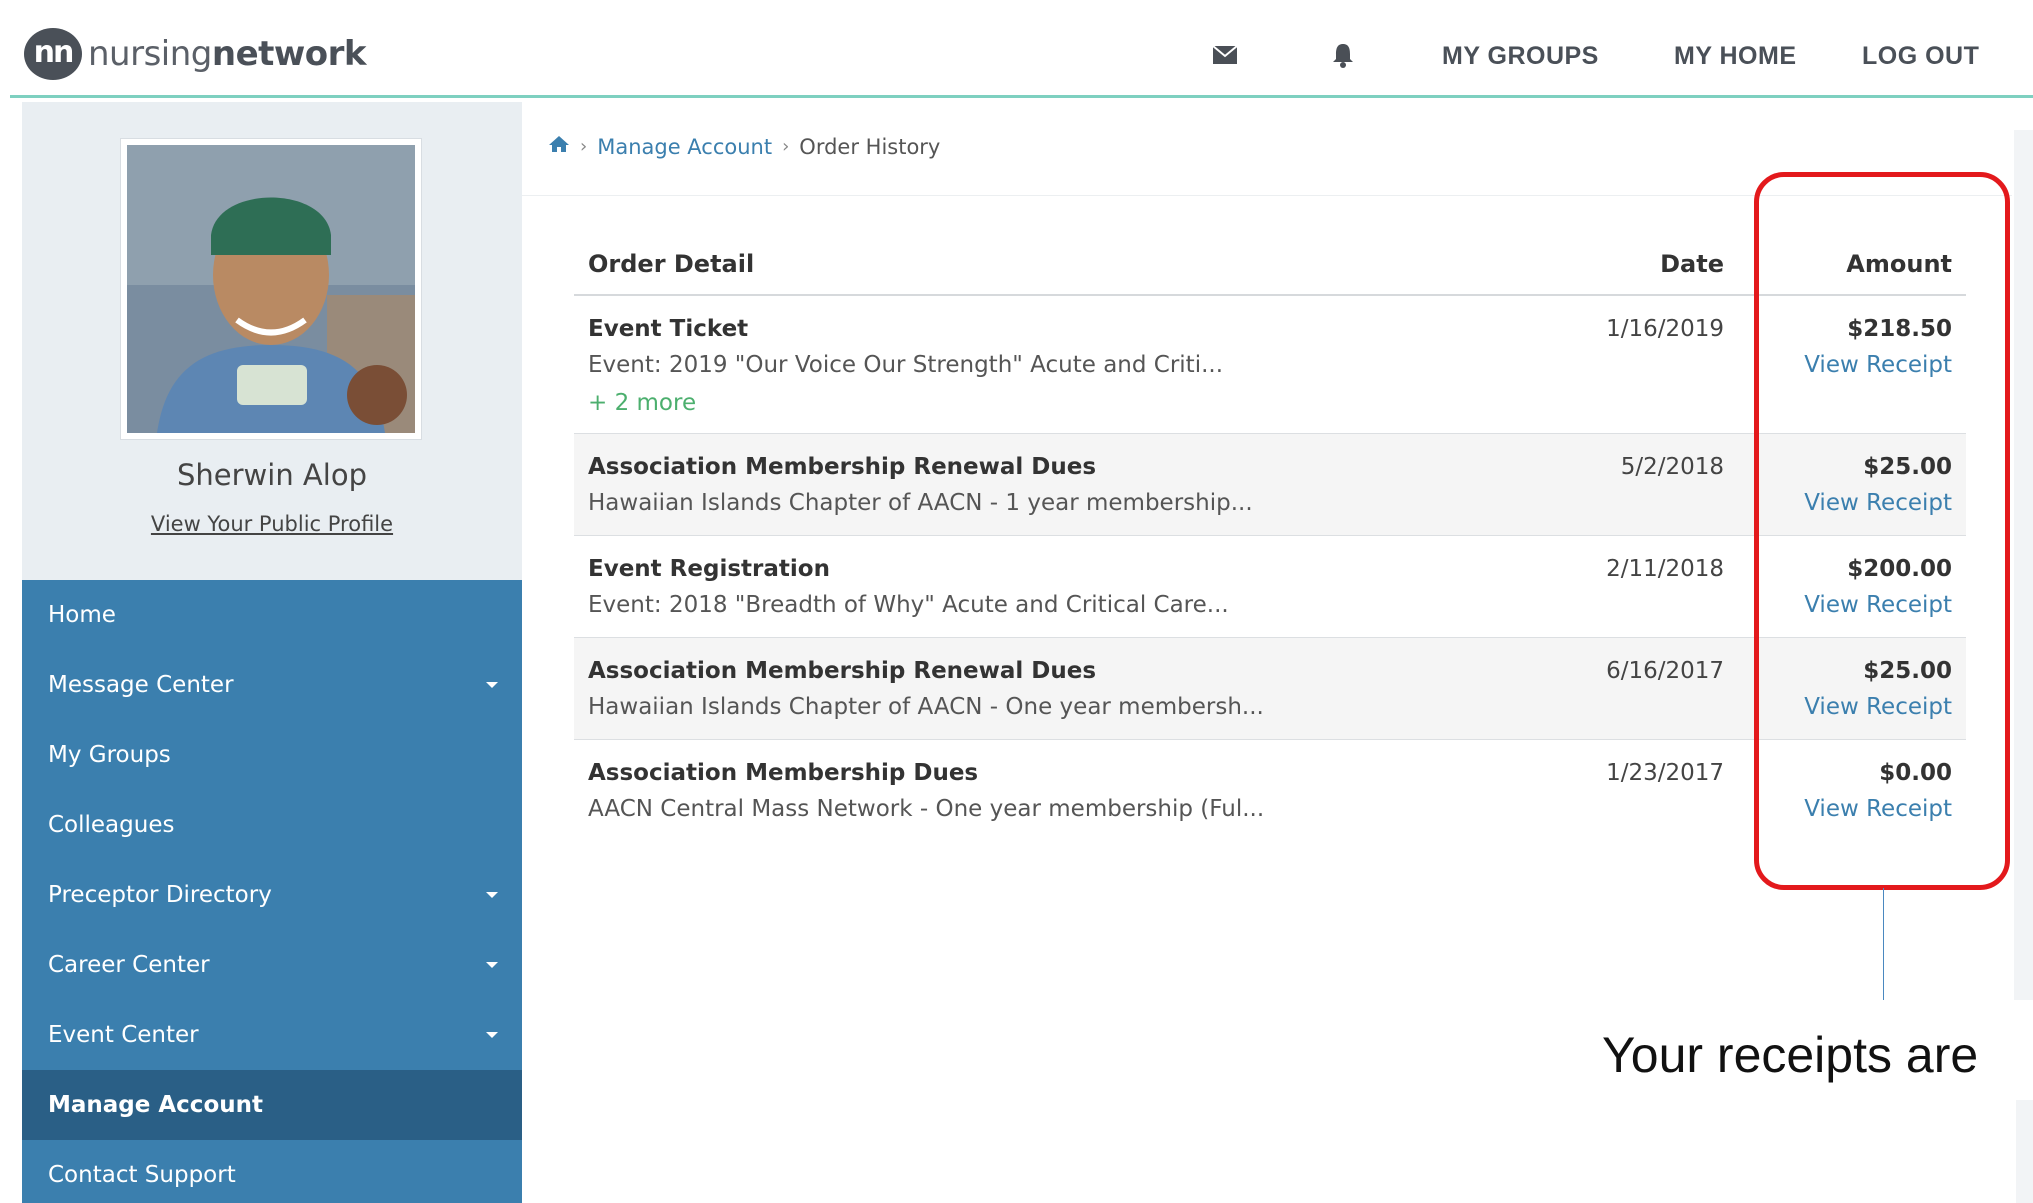 The image size is (2033, 1203). Describe the element at coordinates (111, 825) in the screenshot. I see `sidebar-item-label: Colleagues` at that location.